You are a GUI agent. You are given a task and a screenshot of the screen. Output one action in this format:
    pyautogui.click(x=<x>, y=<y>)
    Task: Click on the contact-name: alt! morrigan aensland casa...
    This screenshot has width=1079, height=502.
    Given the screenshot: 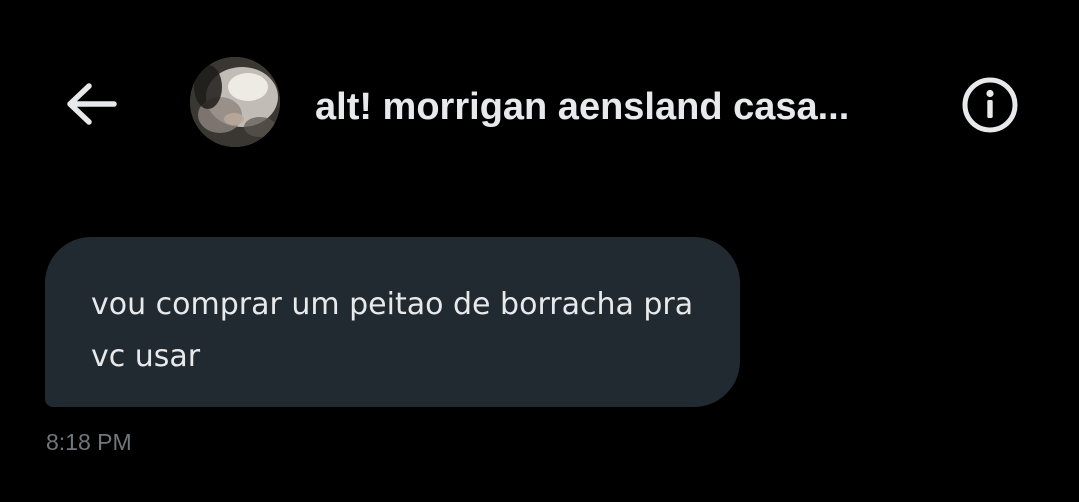 What is the action you would take?
    pyautogui.click(x=620, y=107)
    